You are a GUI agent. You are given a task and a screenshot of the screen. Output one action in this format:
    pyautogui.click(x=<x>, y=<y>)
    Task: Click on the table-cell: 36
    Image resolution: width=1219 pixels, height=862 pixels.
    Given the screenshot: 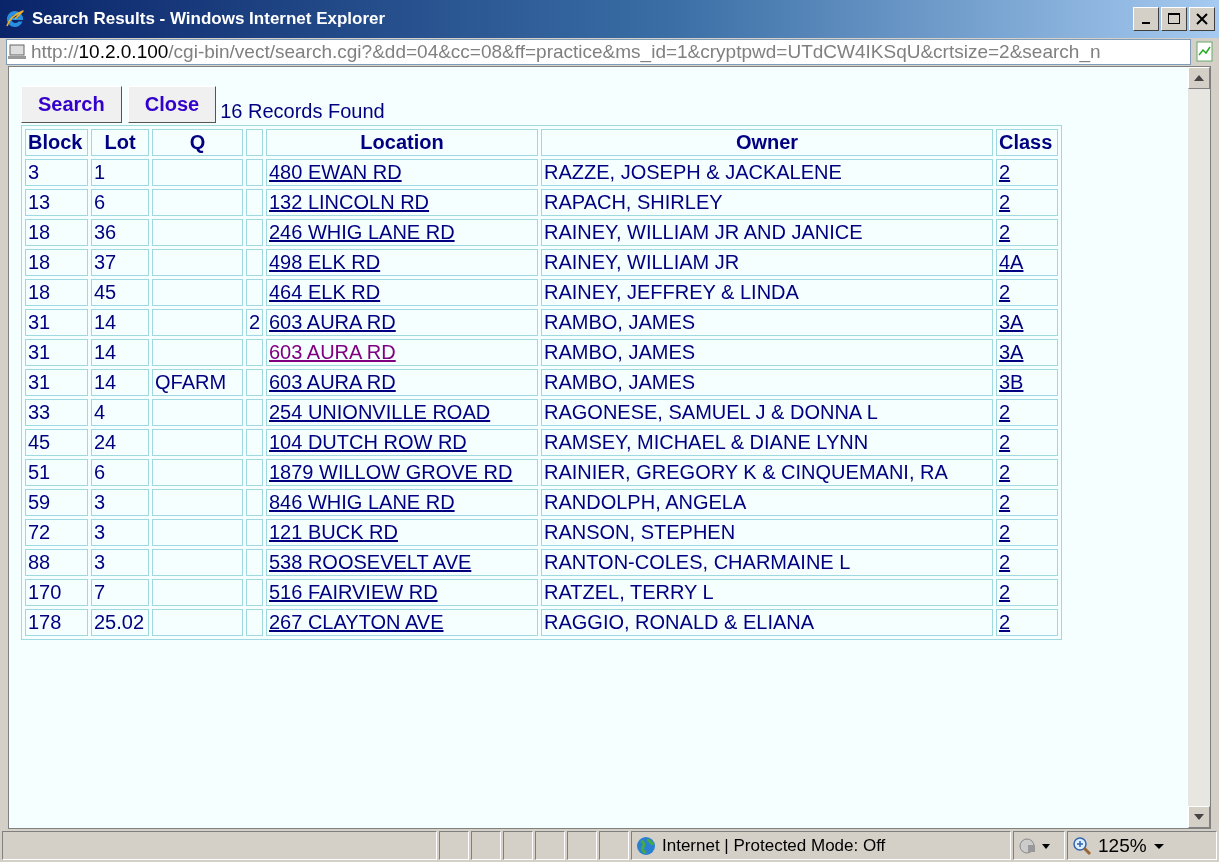 What is the action you would take?
    pyautogui.click(x=105, y=232)
    